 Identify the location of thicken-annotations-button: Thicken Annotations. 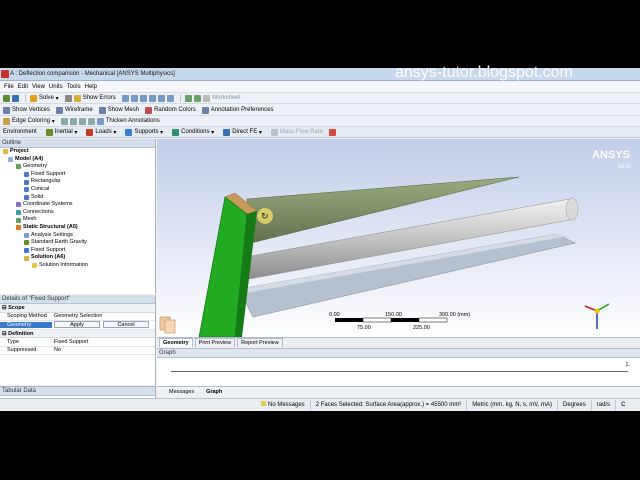
(128, 121).